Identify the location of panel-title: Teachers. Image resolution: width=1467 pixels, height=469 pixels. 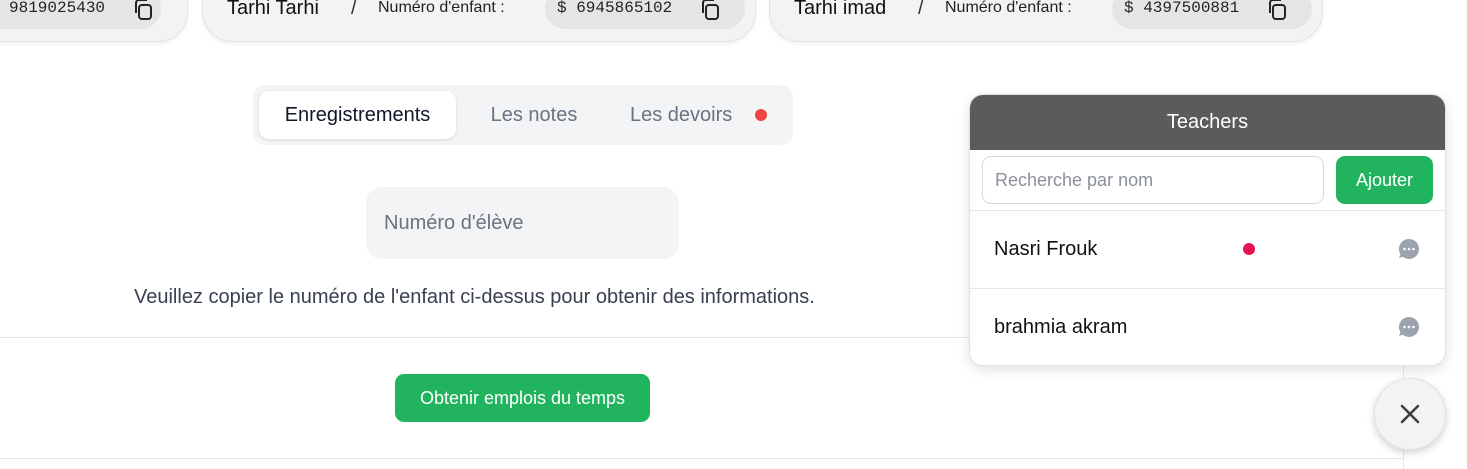
(1207, 122).